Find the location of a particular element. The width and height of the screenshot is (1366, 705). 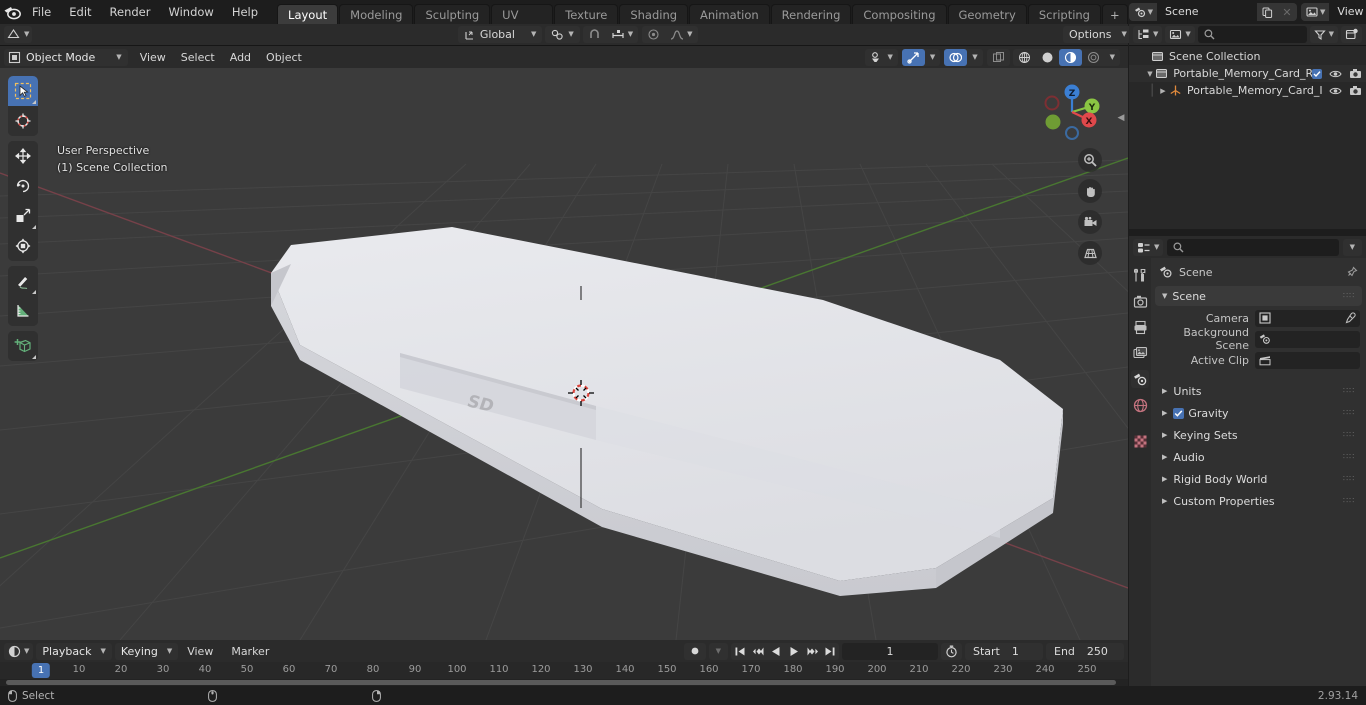

tool-transform is located at coordinates (23, 246).